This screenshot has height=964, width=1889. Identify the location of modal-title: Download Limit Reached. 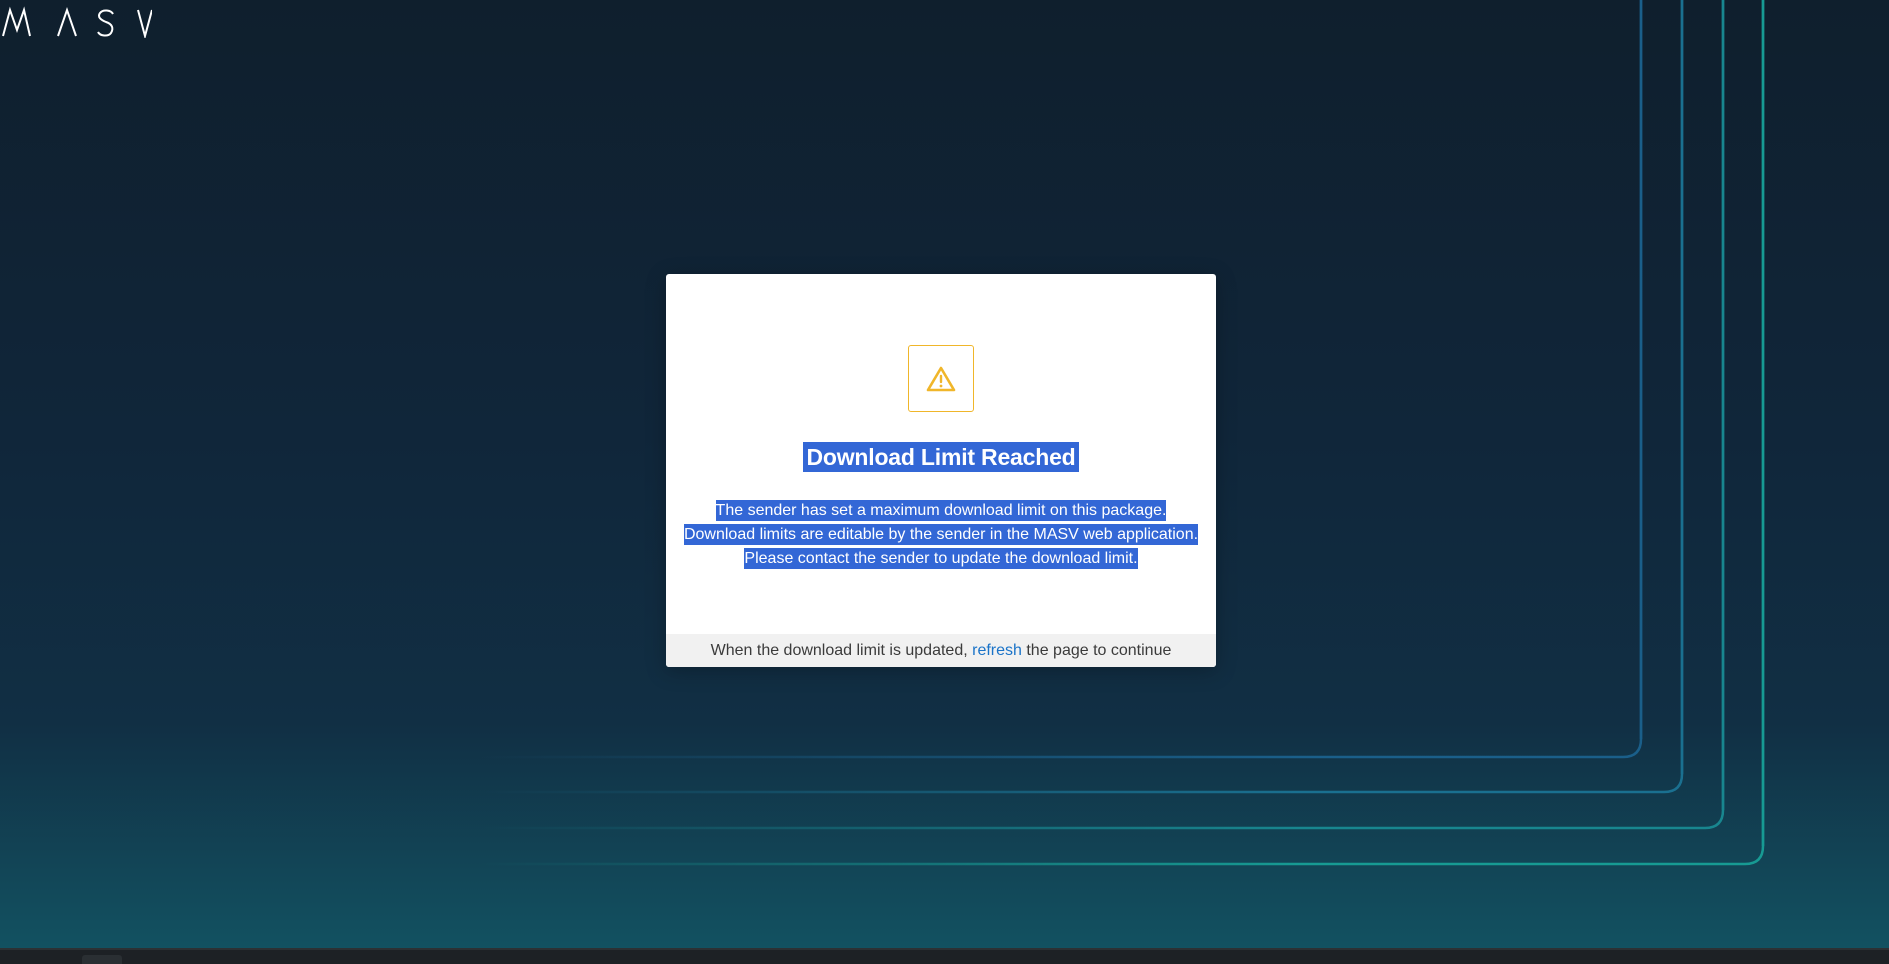
(941, 457).